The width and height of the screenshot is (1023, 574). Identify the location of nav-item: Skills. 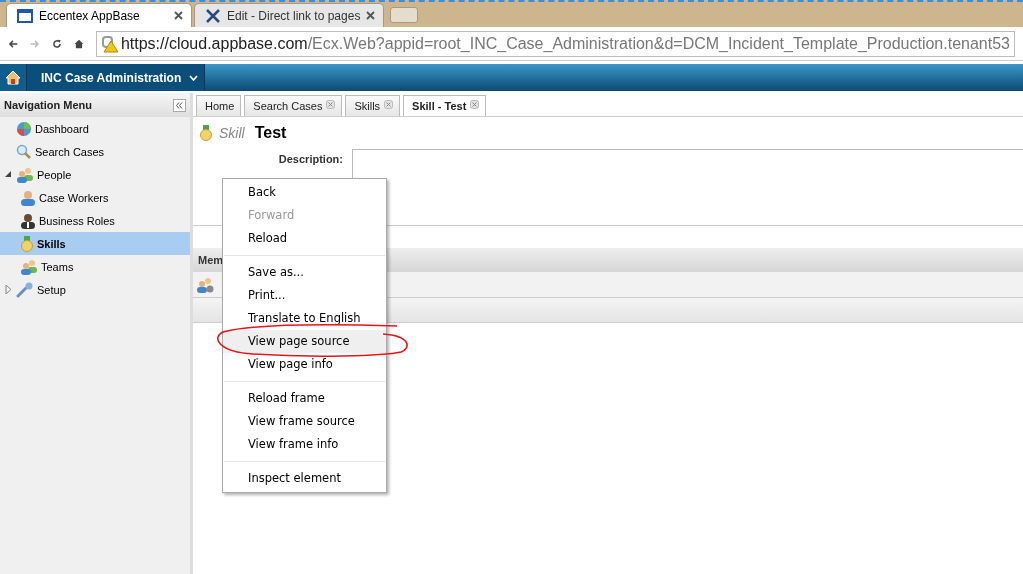
(95, 243).